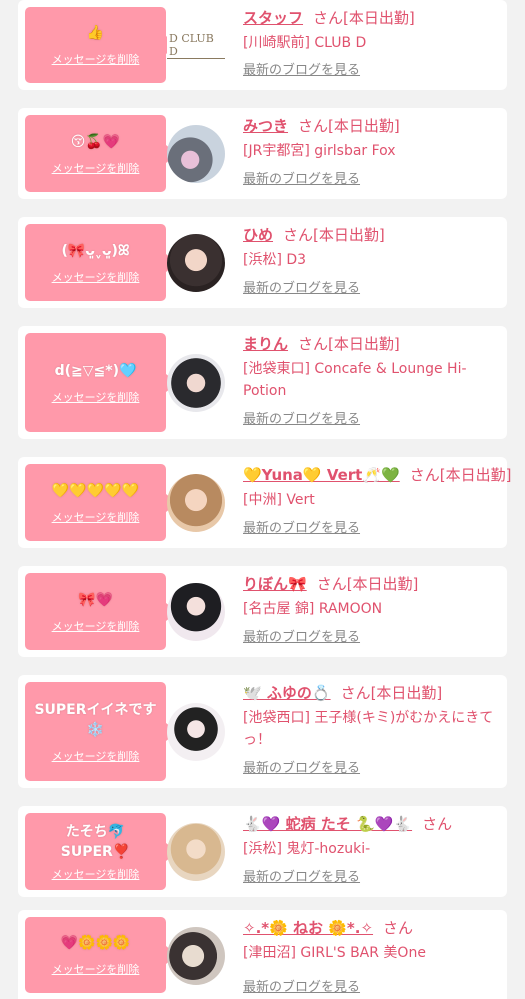  Describe the element at coordinates (273, 18) in the screenshot. I see `cast-name-link: スタッフ` at that location.